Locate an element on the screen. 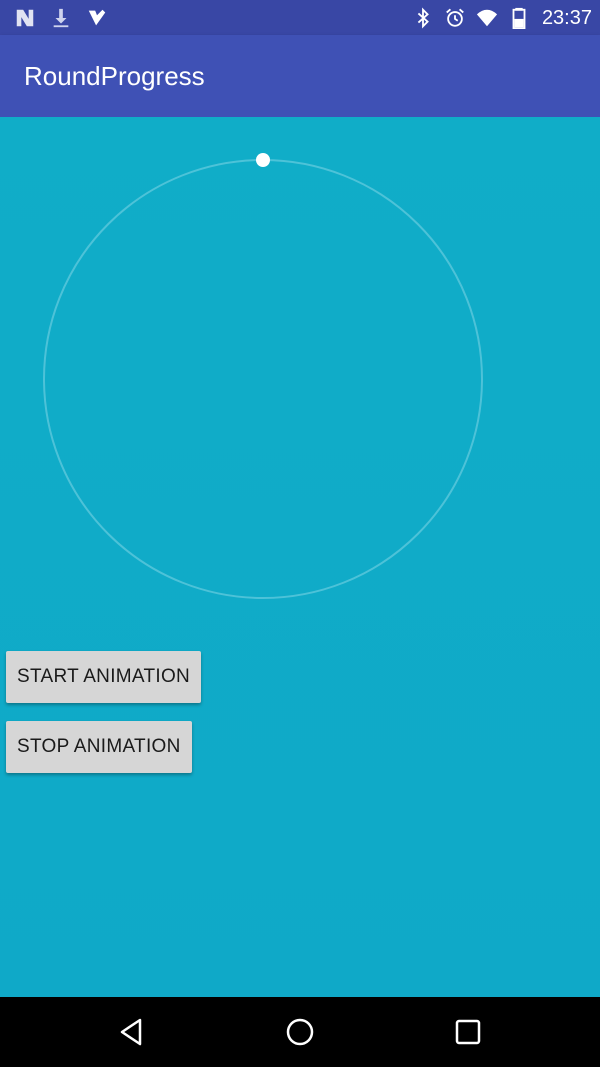 The height and width of the screenshot is (1067, 600). bluetooth-icon is located at coordinates (423, 18).